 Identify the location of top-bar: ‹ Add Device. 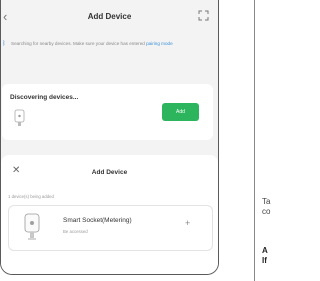
(109, 19).